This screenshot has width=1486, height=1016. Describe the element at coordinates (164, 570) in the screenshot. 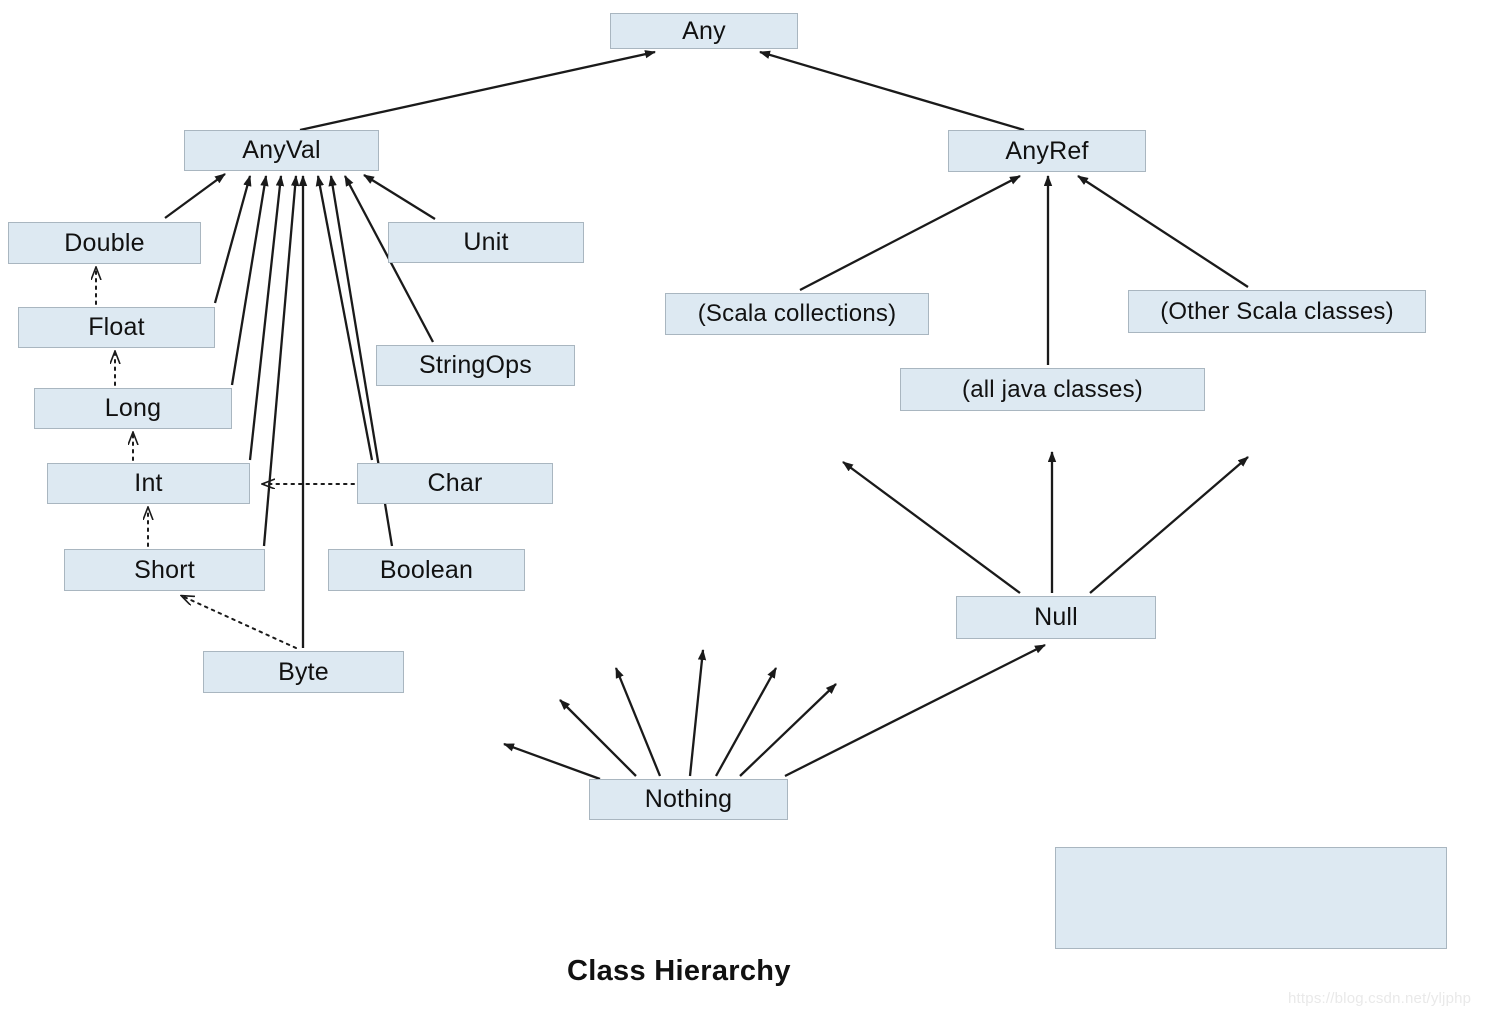

I see `node-short: Short` at that location.